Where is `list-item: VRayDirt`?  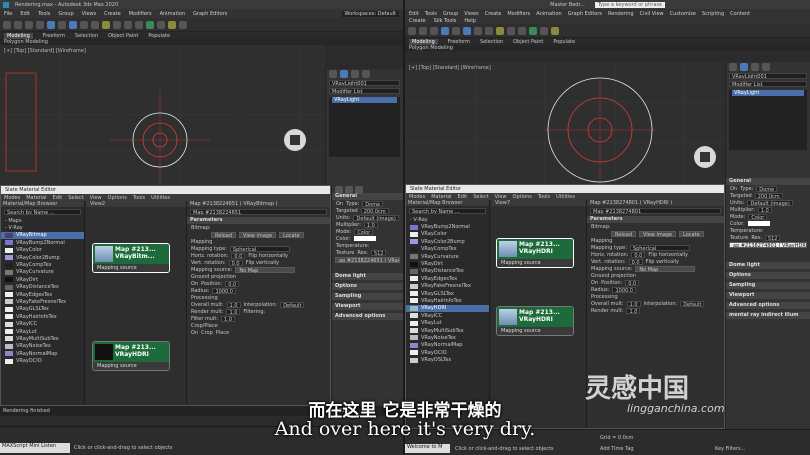
list-item: VRayDirt is located at coordinates (447, 263).